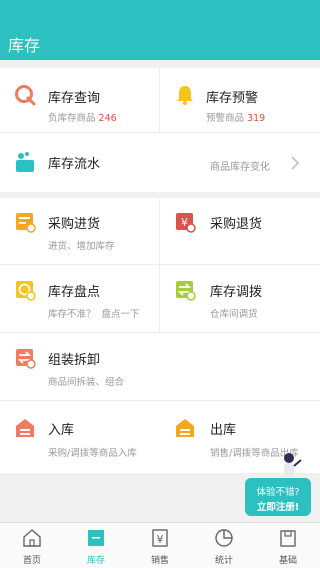 The width and height of the screenshot is (320, 568). I want to click on inventory-warning-subtitle: 预警商品 319, so click(235, 117).